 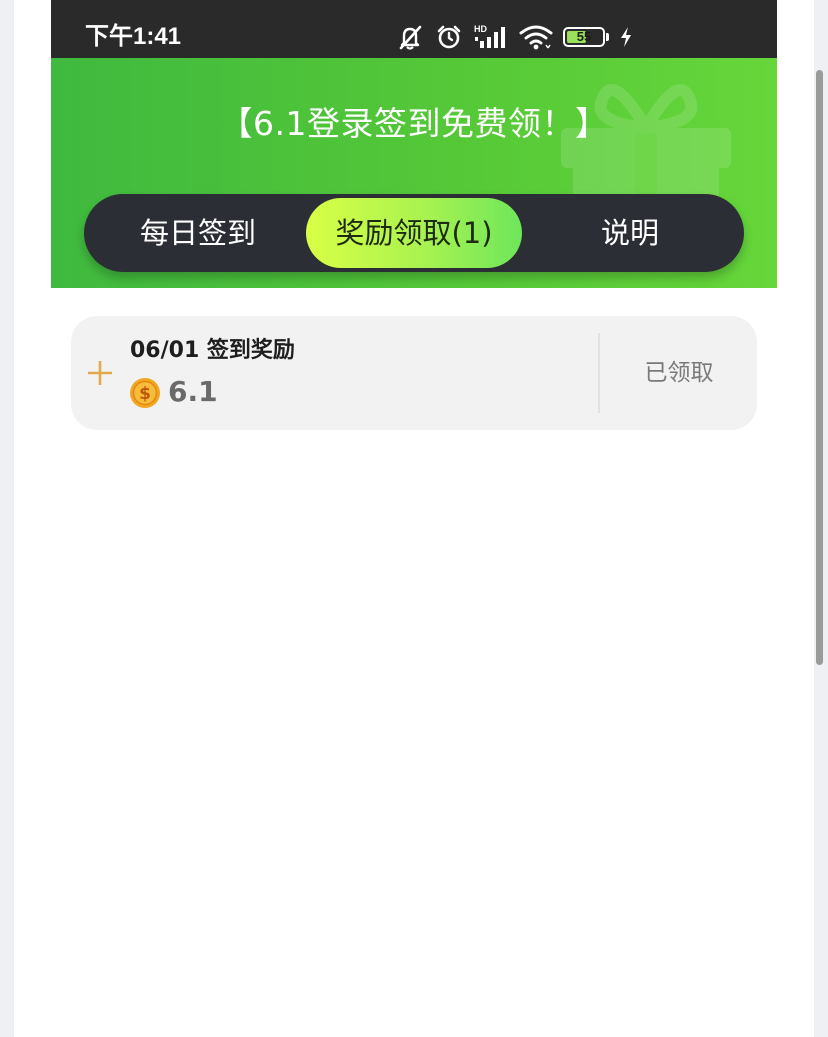 I want to click on status-bar: 下午1:41 HD 55, so click(x=414, y=29).